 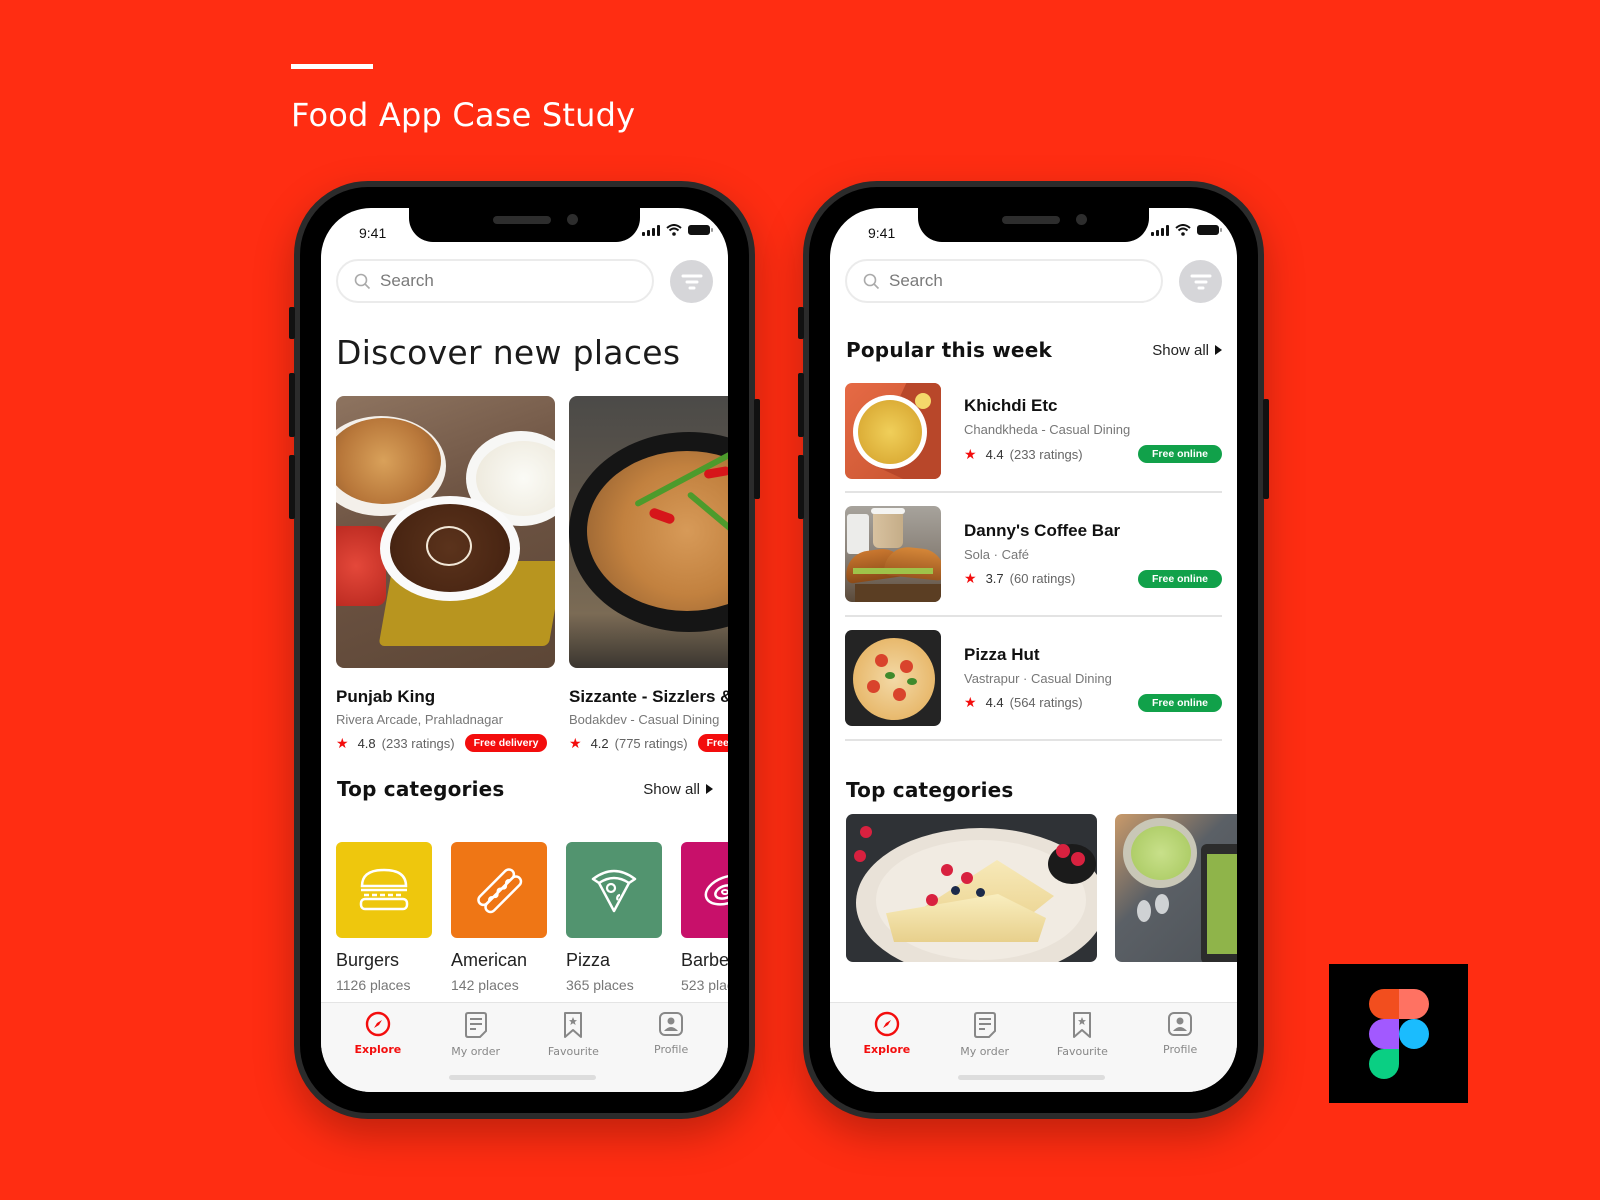 I want to click on rating-value: 4.8, so click(x=366, y=743).